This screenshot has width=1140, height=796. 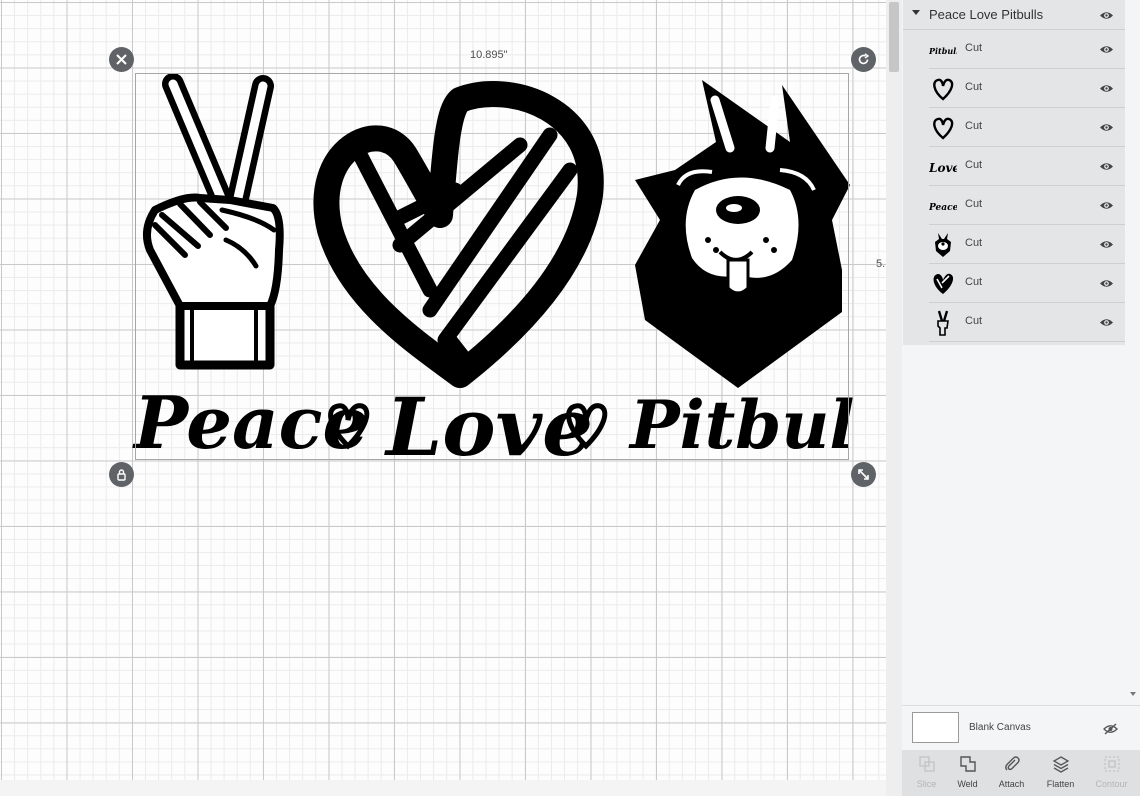 I want to click on blank-canvas-row: Blank Canvas, so click(x=1021, y=728).